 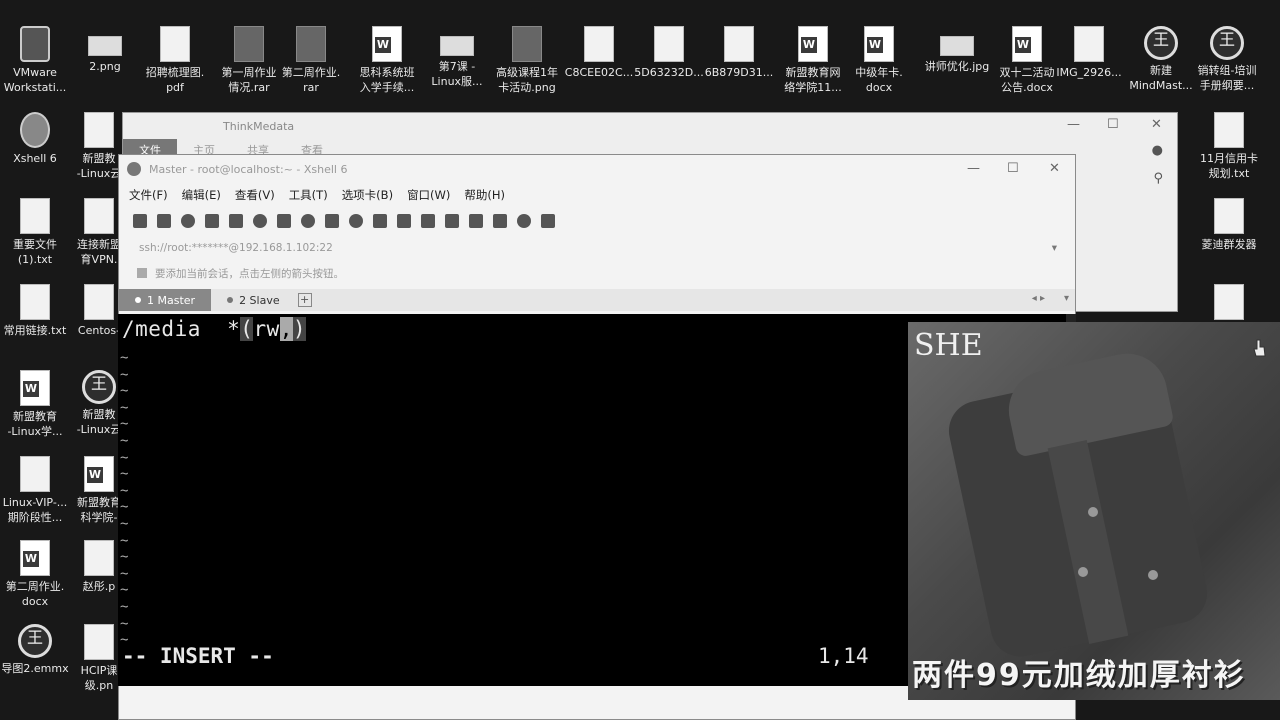 I want to click on paren-open: (, so click(x=247, y=329).